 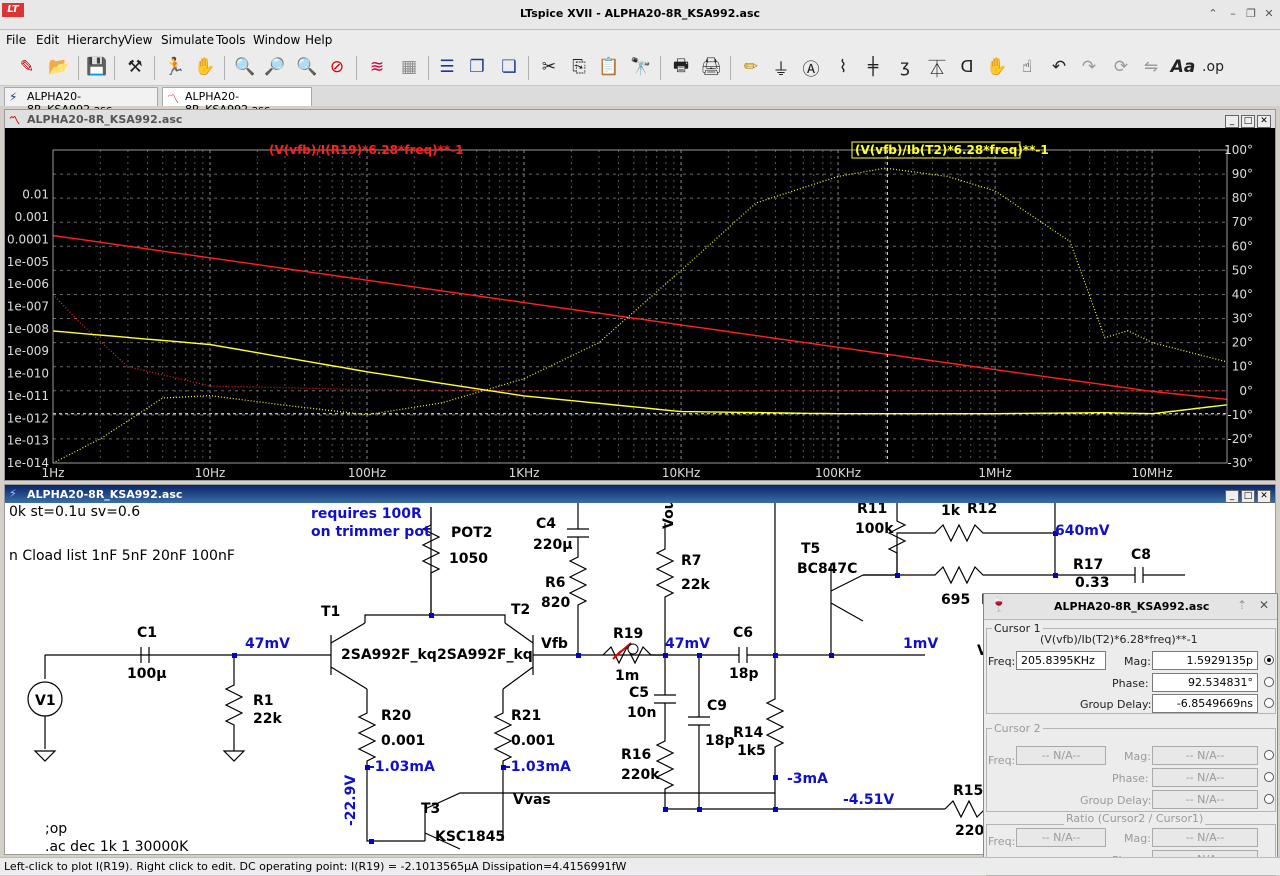 What do you see at coordinates (205, 67) in the screenshot?
I see `halt-icon: ✋` at bounding box center [205, 67].